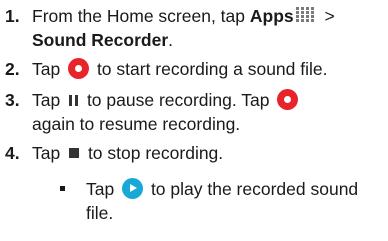 This screenshot has height=241, width=388. What do you see at coordinates (100, 213) in the screenshot?
I see `bullet-line: file.` at bounding box center [100, 213].